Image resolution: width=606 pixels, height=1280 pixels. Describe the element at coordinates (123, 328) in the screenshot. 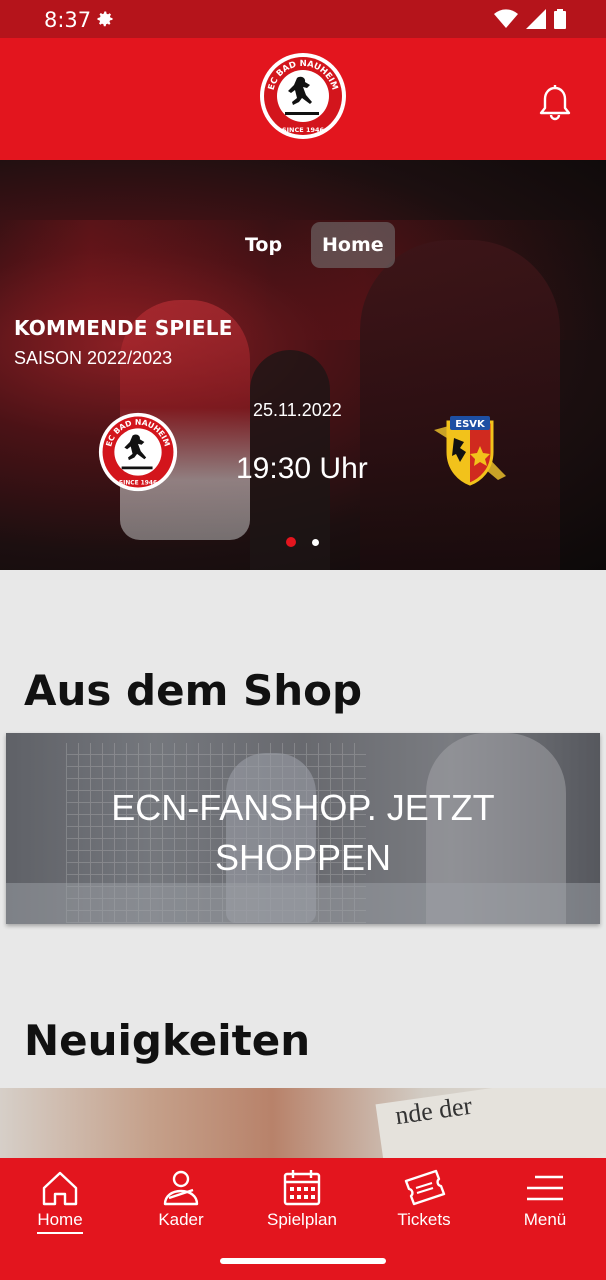

I see `upcoming-games-title: KOMMENDE SPIELE` at that location.